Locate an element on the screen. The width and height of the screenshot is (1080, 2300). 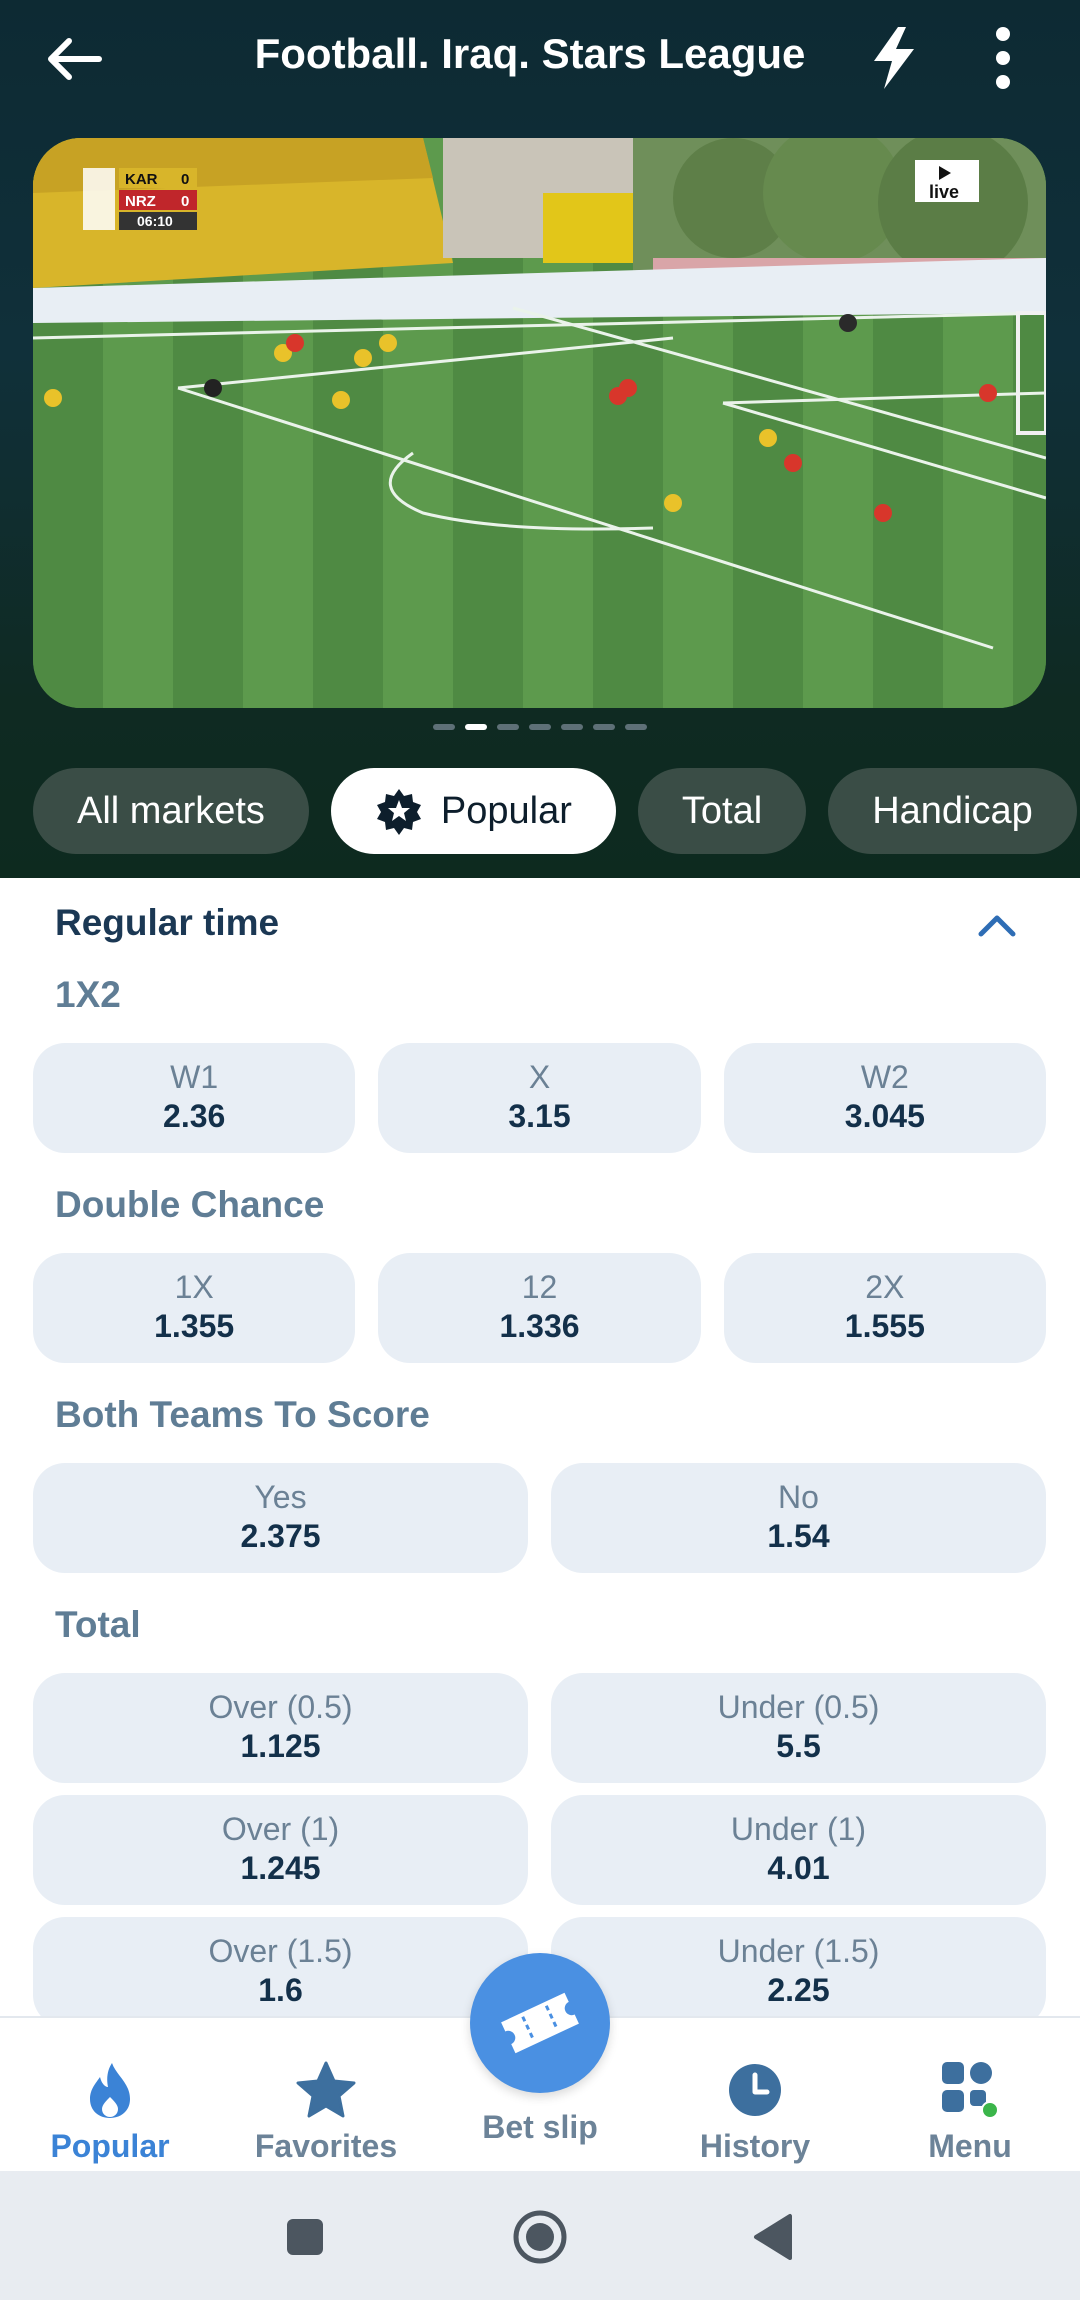
market-title-1x2: 1X2 is located at coordinates (88, 994).